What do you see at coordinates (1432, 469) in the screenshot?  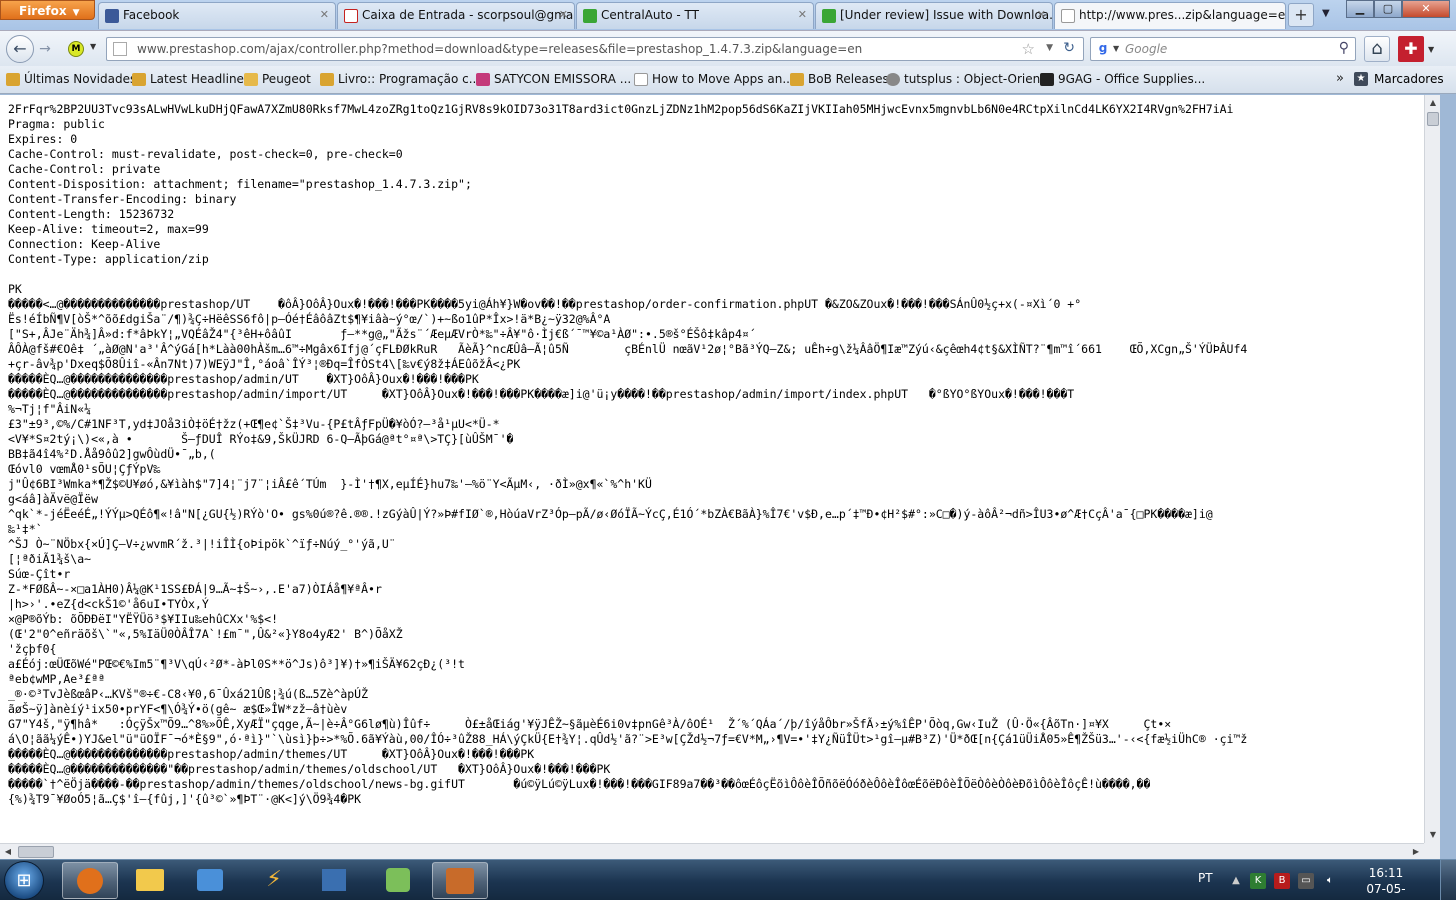 I see `vertical-scrollbar: ▲ ▼` at bounding box center [1432, 469].